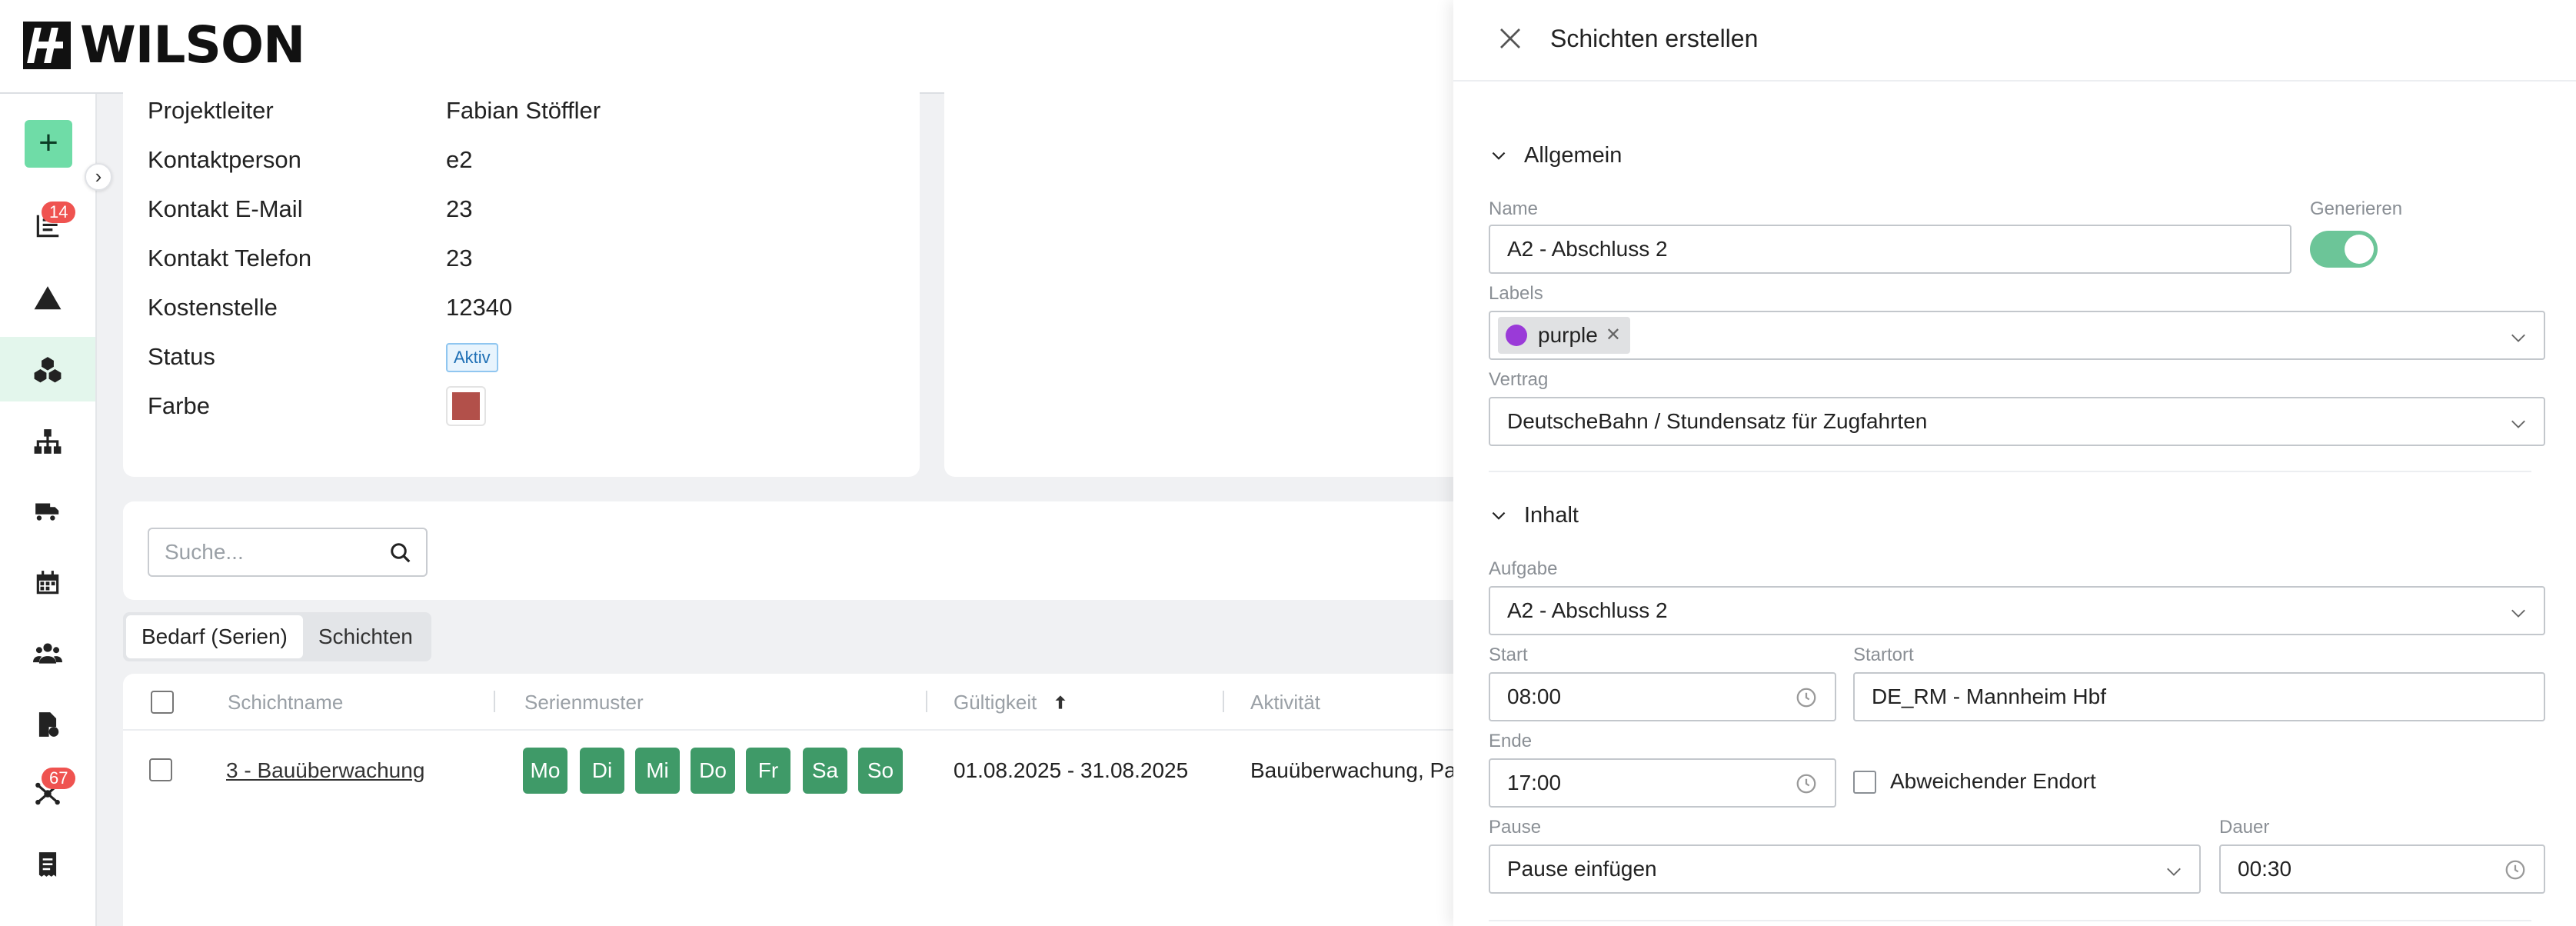 This screenshot has width=2576, height=926. Describe the element at coordinates (47, 298) in the screenshot. I see `sidebar-item-warnings` at that location.